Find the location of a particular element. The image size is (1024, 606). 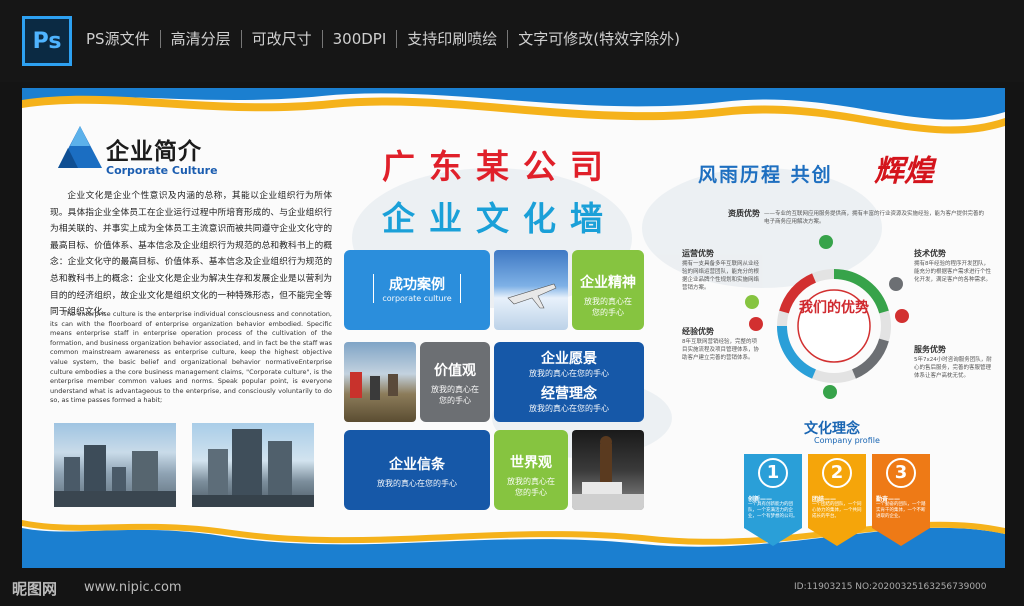

tile-world-subtitle: 放我的真心在您的手心 is located at coordinates (531, 487).